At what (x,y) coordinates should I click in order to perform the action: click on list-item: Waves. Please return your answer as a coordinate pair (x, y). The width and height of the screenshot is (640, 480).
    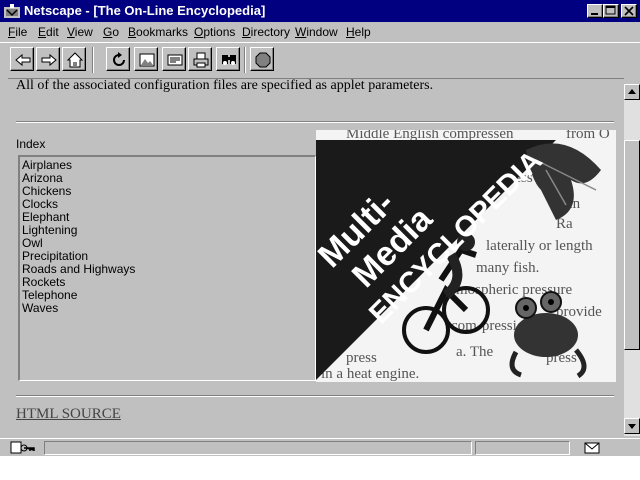
    Looking at the image, I should click on (168, 308).